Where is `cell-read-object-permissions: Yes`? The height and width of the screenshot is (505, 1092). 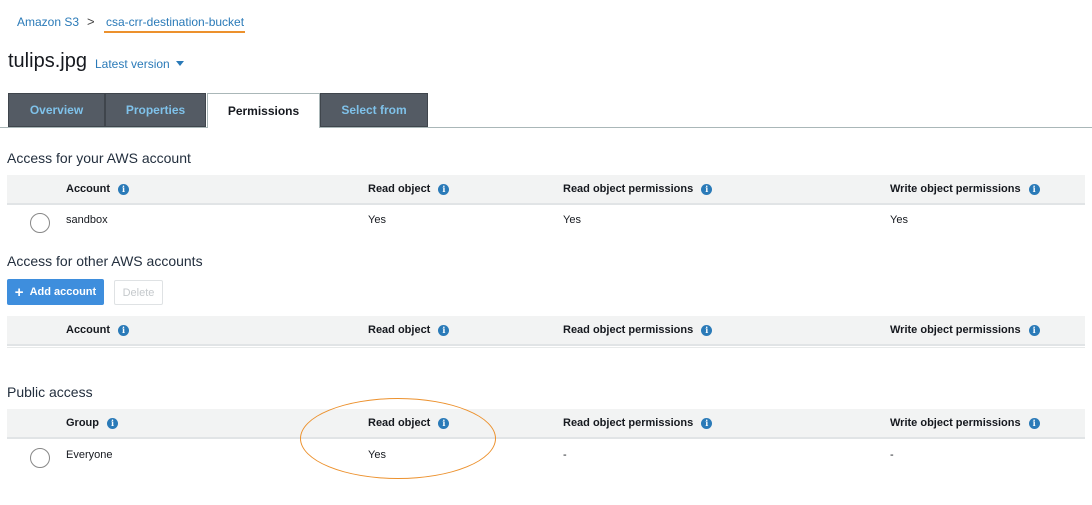
cell-read-object-permissions: Yes is located at coordinates (572, 220).